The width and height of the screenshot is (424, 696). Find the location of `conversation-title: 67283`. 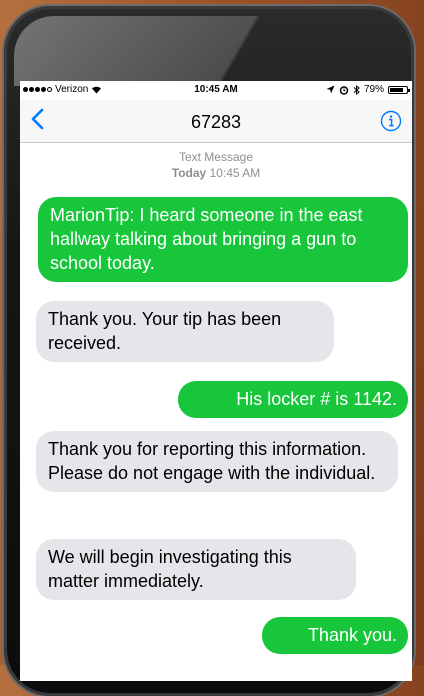

conversation-title: 67283 is located at coordinates (216, 122).